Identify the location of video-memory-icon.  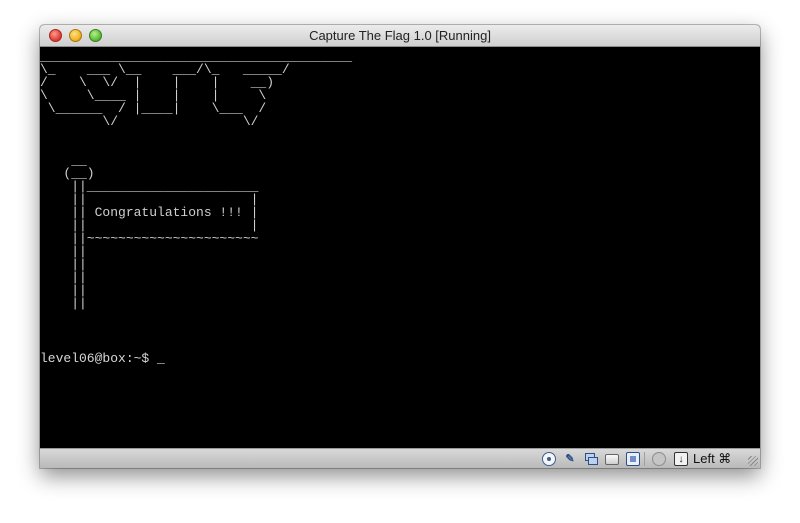
(633, 459).